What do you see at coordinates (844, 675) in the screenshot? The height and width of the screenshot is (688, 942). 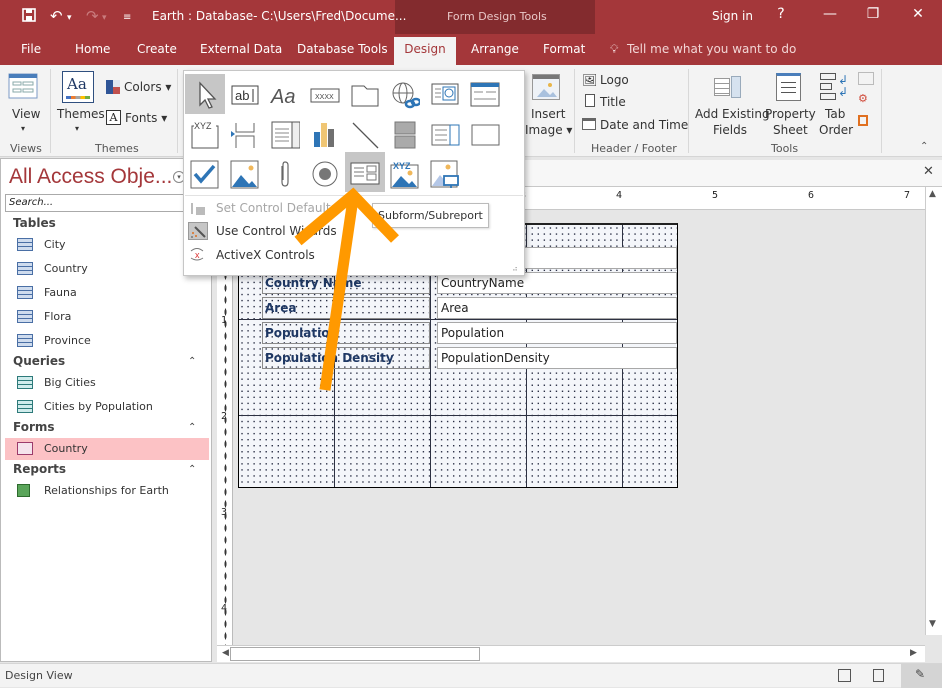 I see `form-view-icon` at bounding box center [844, 675].